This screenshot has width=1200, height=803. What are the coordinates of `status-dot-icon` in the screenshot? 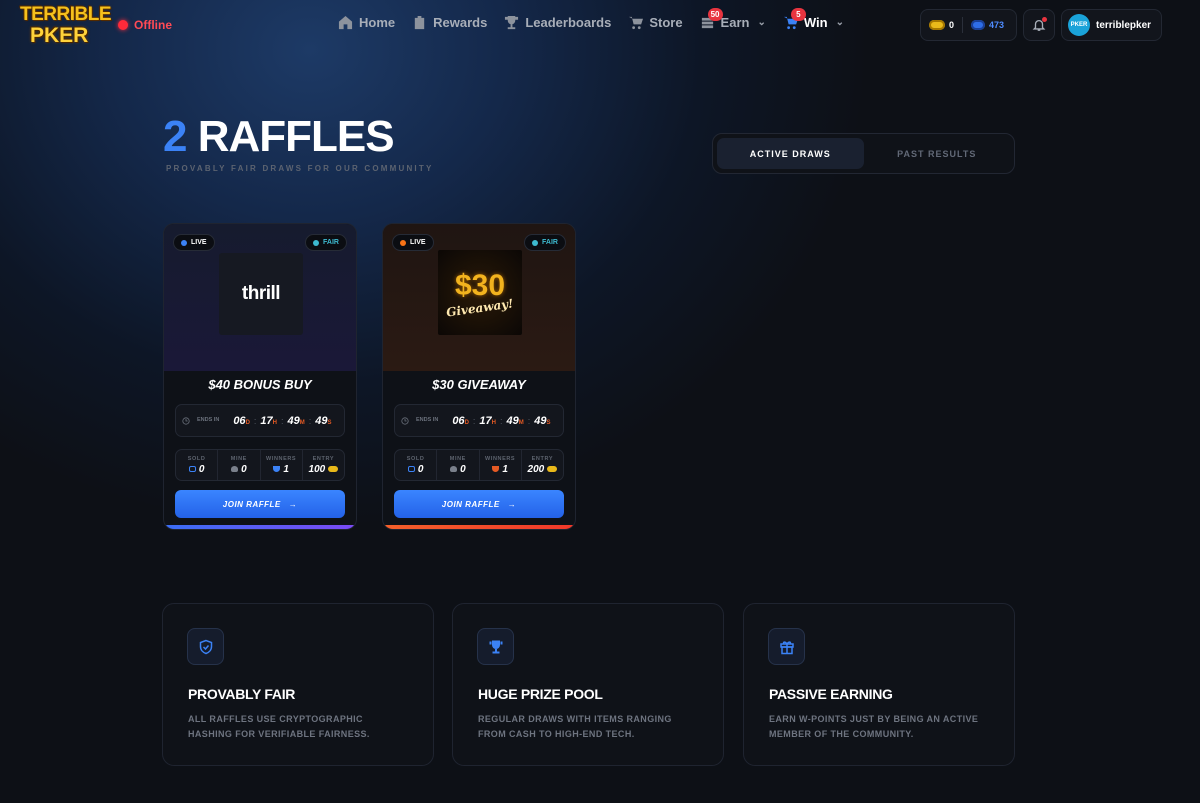 It's located at (123, 25).